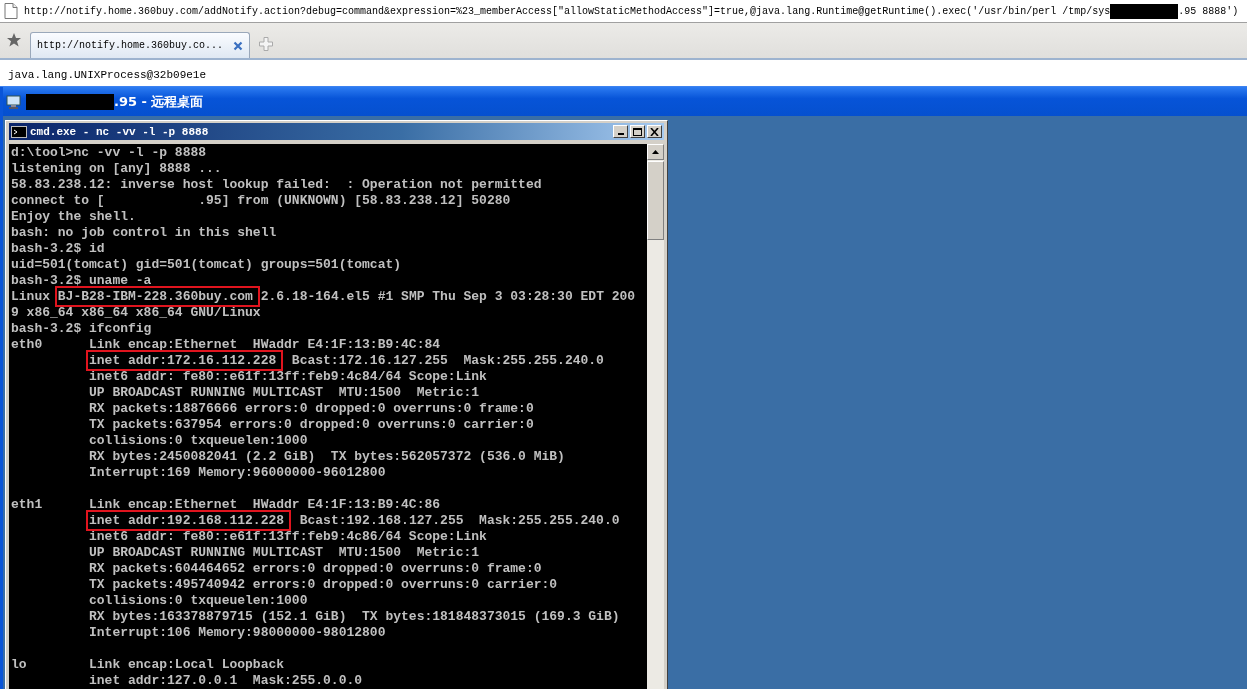  Describe the element at coordinates (148, 665) in the screenshot. I see `terminal-line: lo Link encap:Local Loopback` at that location.